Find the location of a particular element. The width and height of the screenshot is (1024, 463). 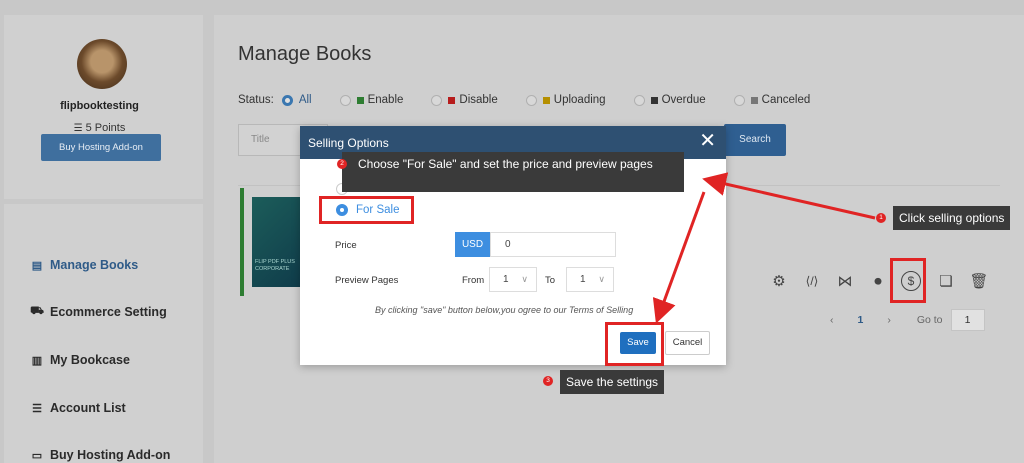

step-1-badge: 1 is located at coordinates (881, 218).